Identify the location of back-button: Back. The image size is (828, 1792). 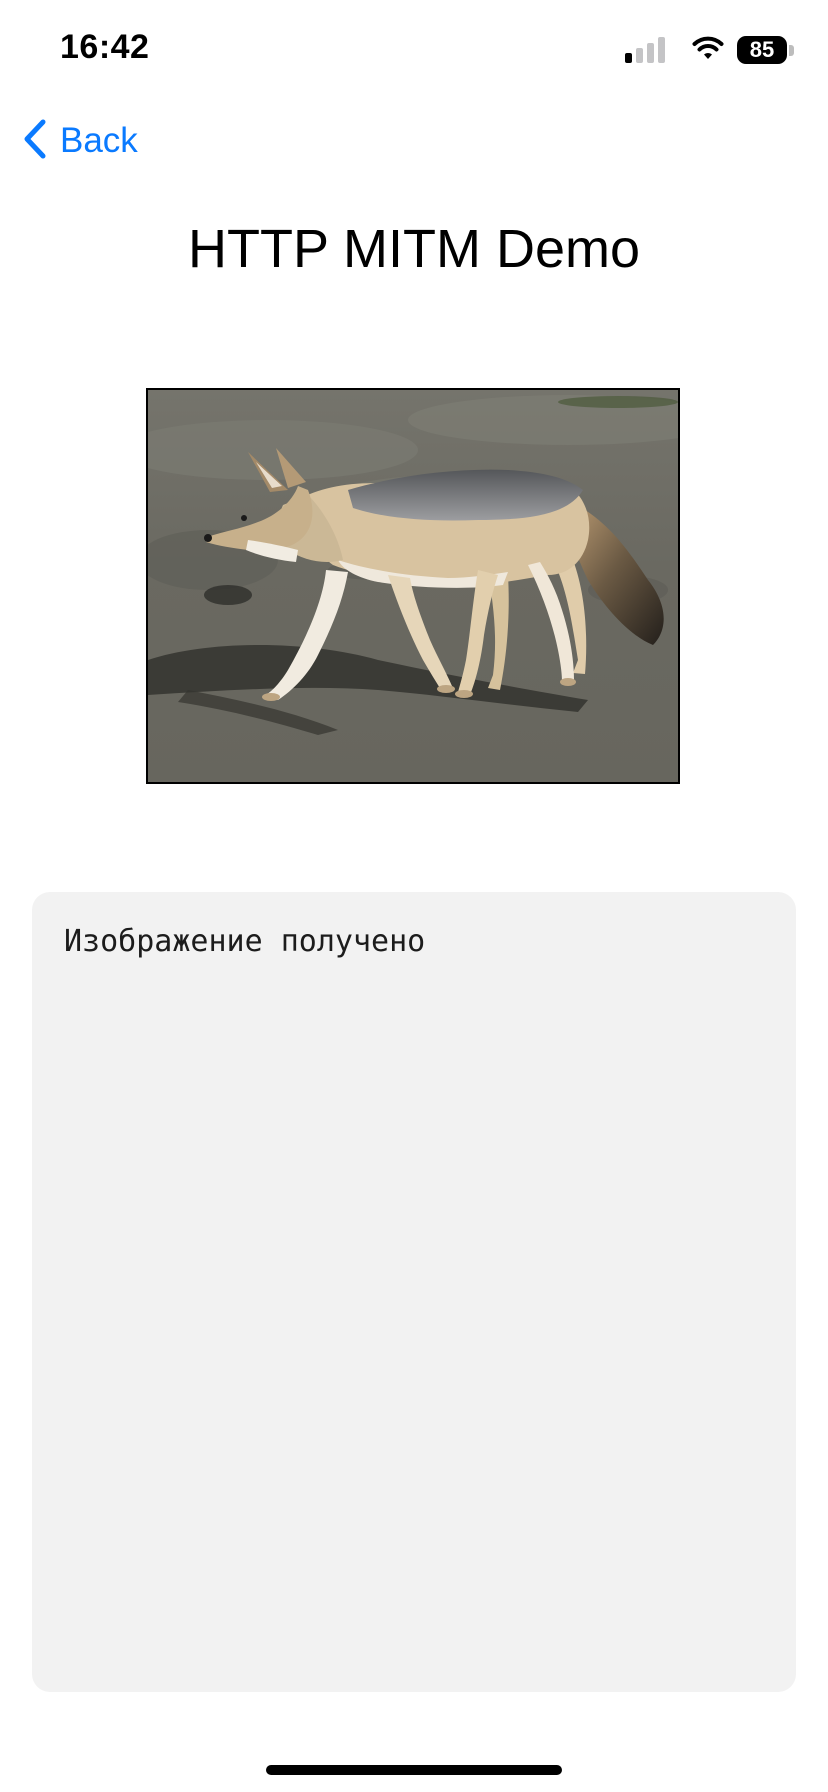
(80, 141).